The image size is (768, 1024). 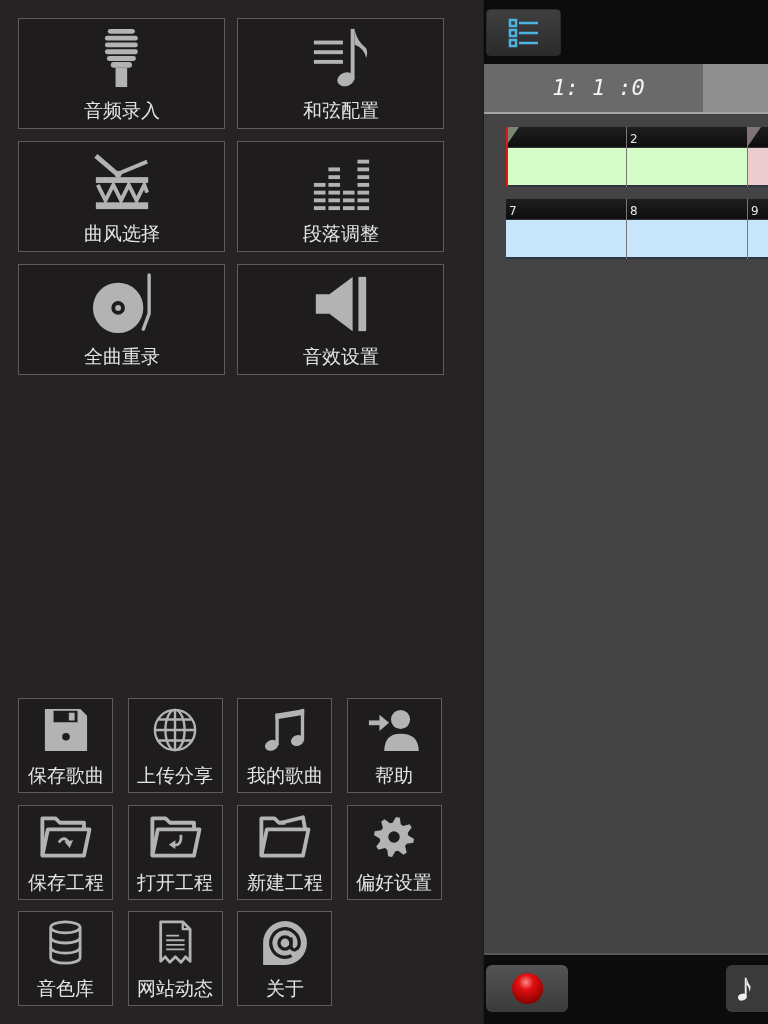 I want to click on menu-tile: 保存歌曲, so click(x=65, y=745).